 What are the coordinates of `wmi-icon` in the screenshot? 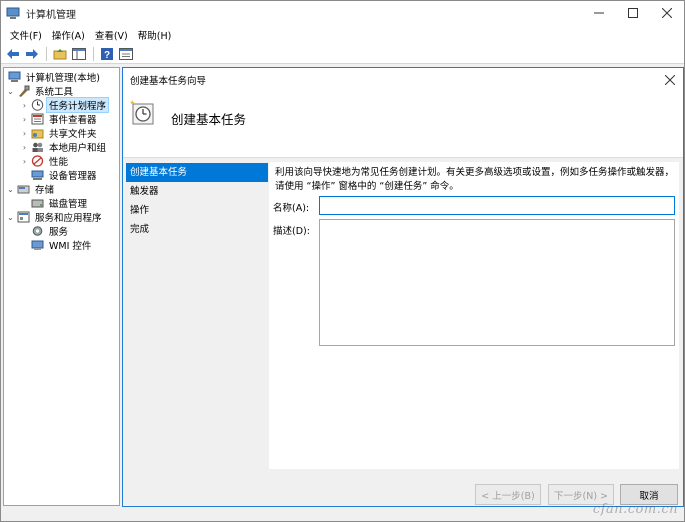 It's located at (37, 245).